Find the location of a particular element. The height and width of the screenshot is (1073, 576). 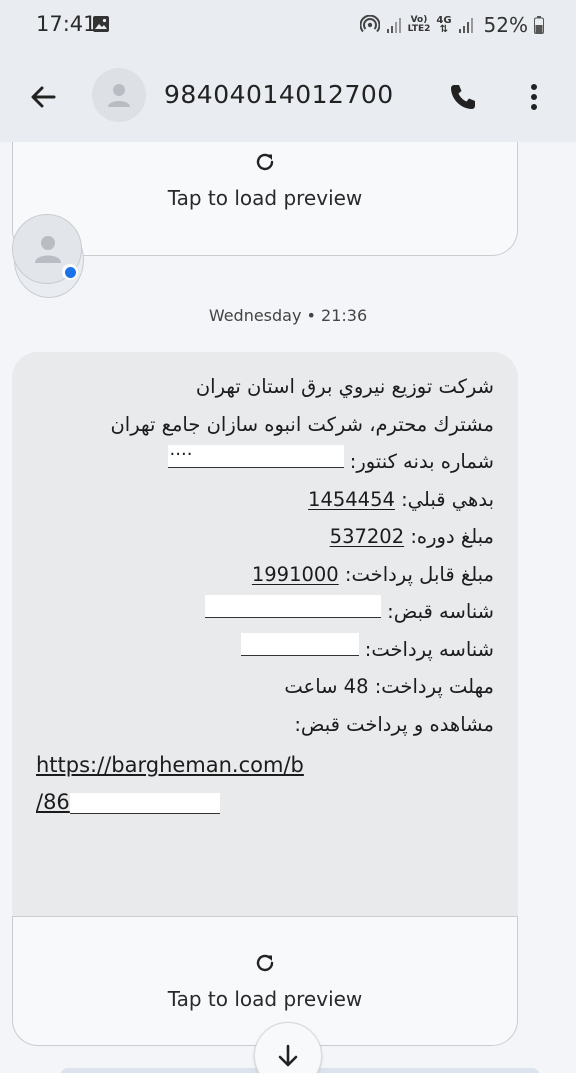

view-pay-line: مشاهده و پرداخت قبض: is located at coordinates (394, 724).